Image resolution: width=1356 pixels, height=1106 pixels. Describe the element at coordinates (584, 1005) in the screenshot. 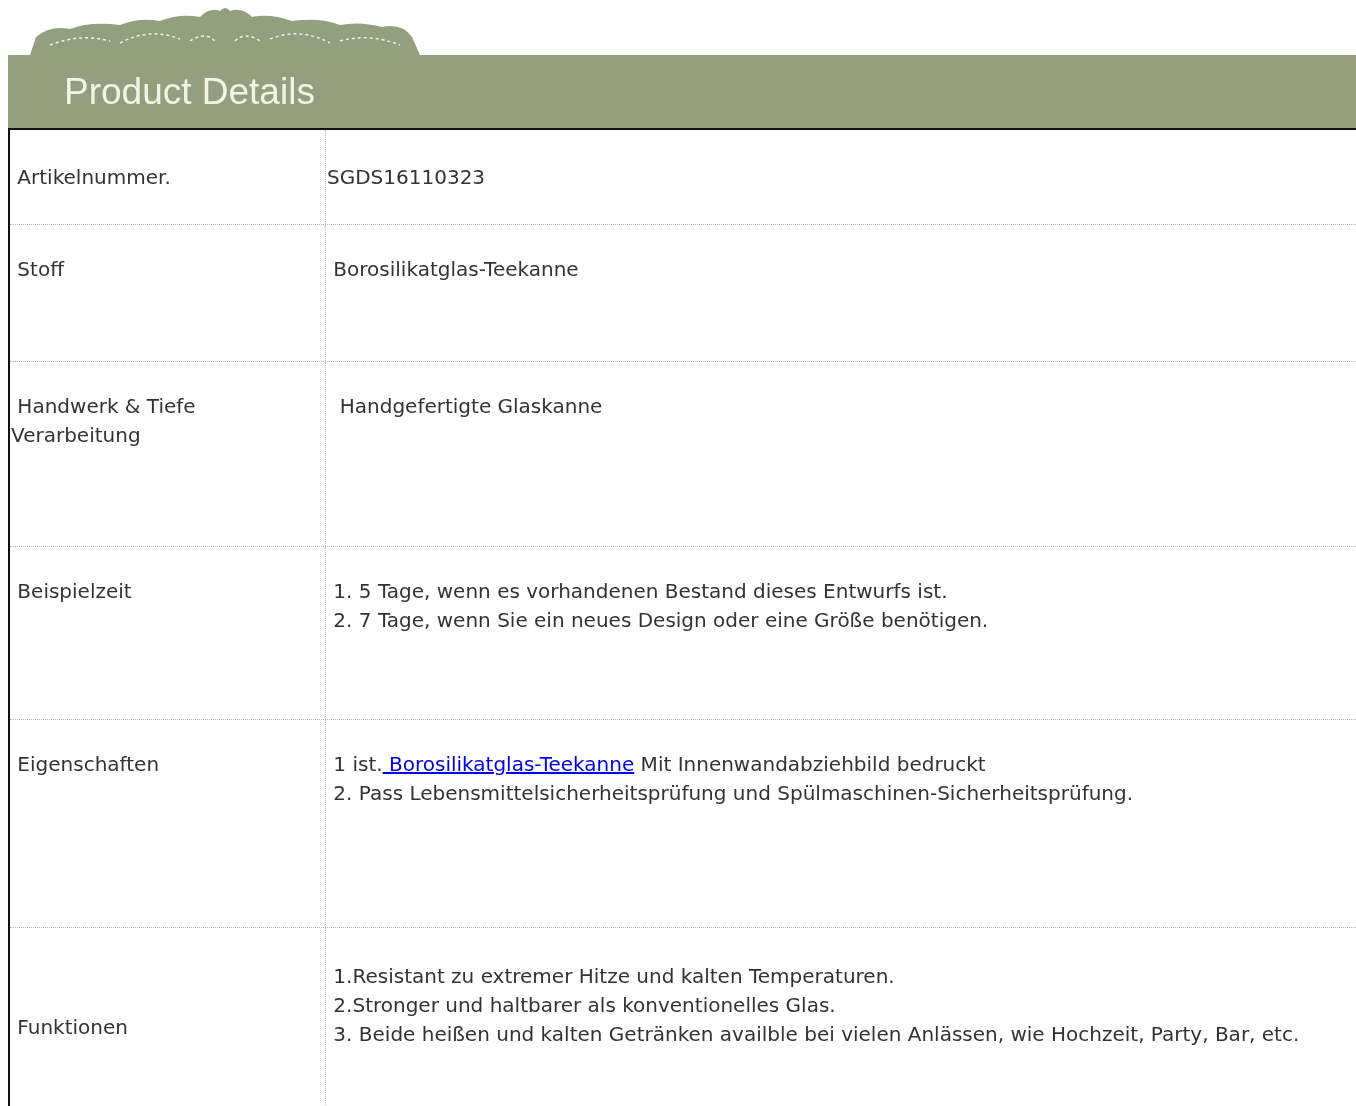

I see `row-value: 2.Stronger und haltbarer als konventionelles Glas.` at that location.